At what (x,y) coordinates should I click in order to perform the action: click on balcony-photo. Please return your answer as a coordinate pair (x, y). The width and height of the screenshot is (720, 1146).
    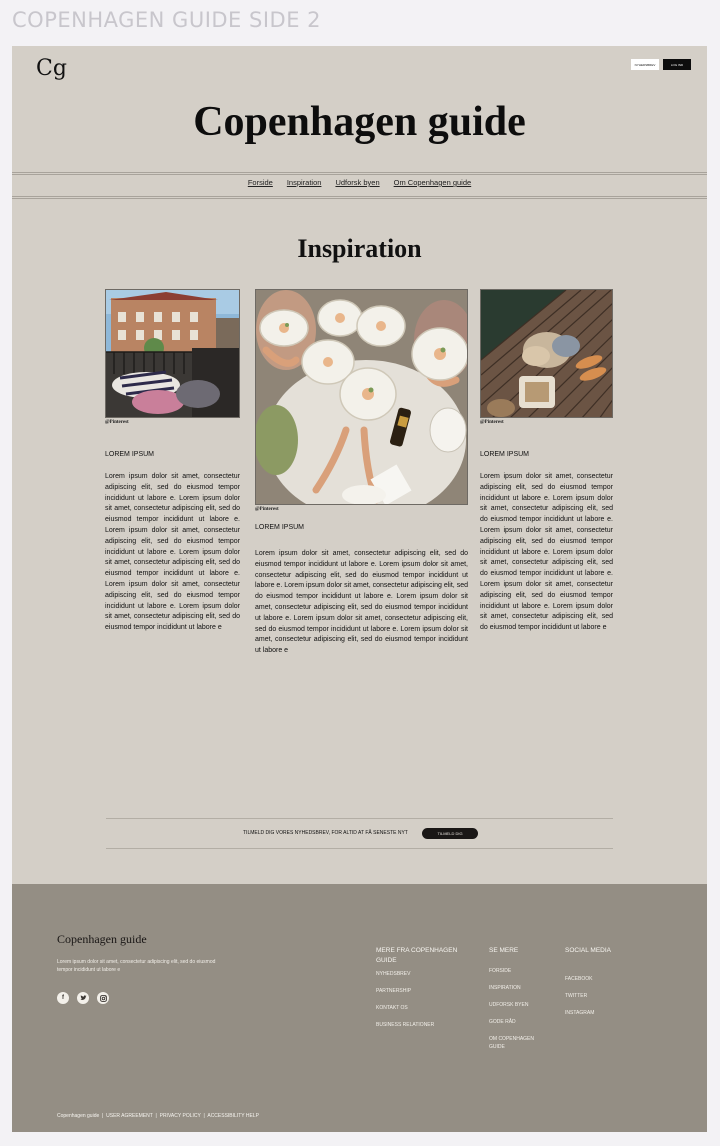
    Looking at the image, I should click on (172, 353).